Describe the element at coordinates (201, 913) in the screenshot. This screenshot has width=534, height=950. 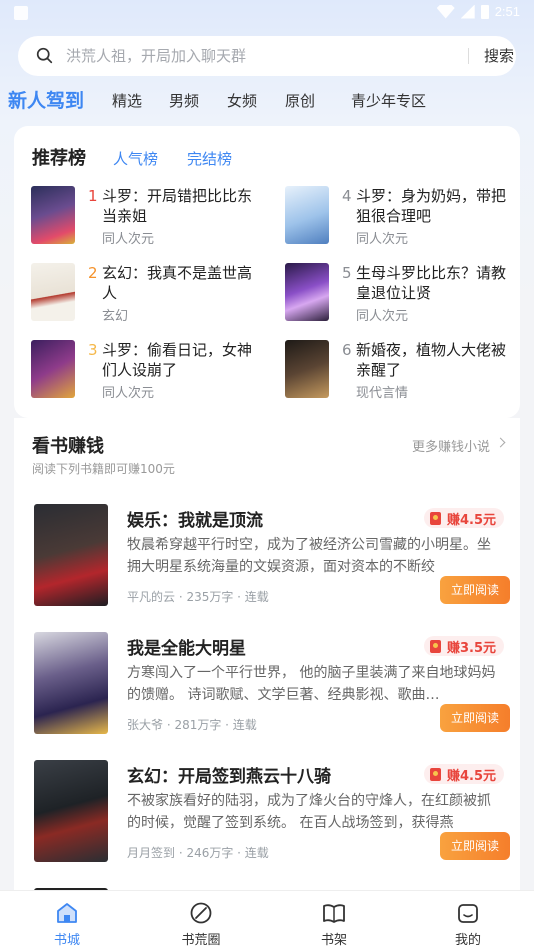
I see `compass-icon` at that location.